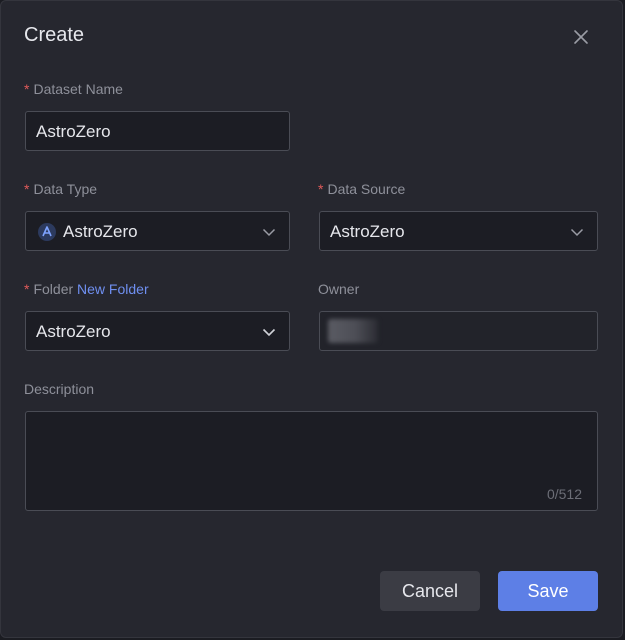  Describe the element at coordinates (113, 289) in the screenshot. I see `new-folder-link: New Folder` at that location.